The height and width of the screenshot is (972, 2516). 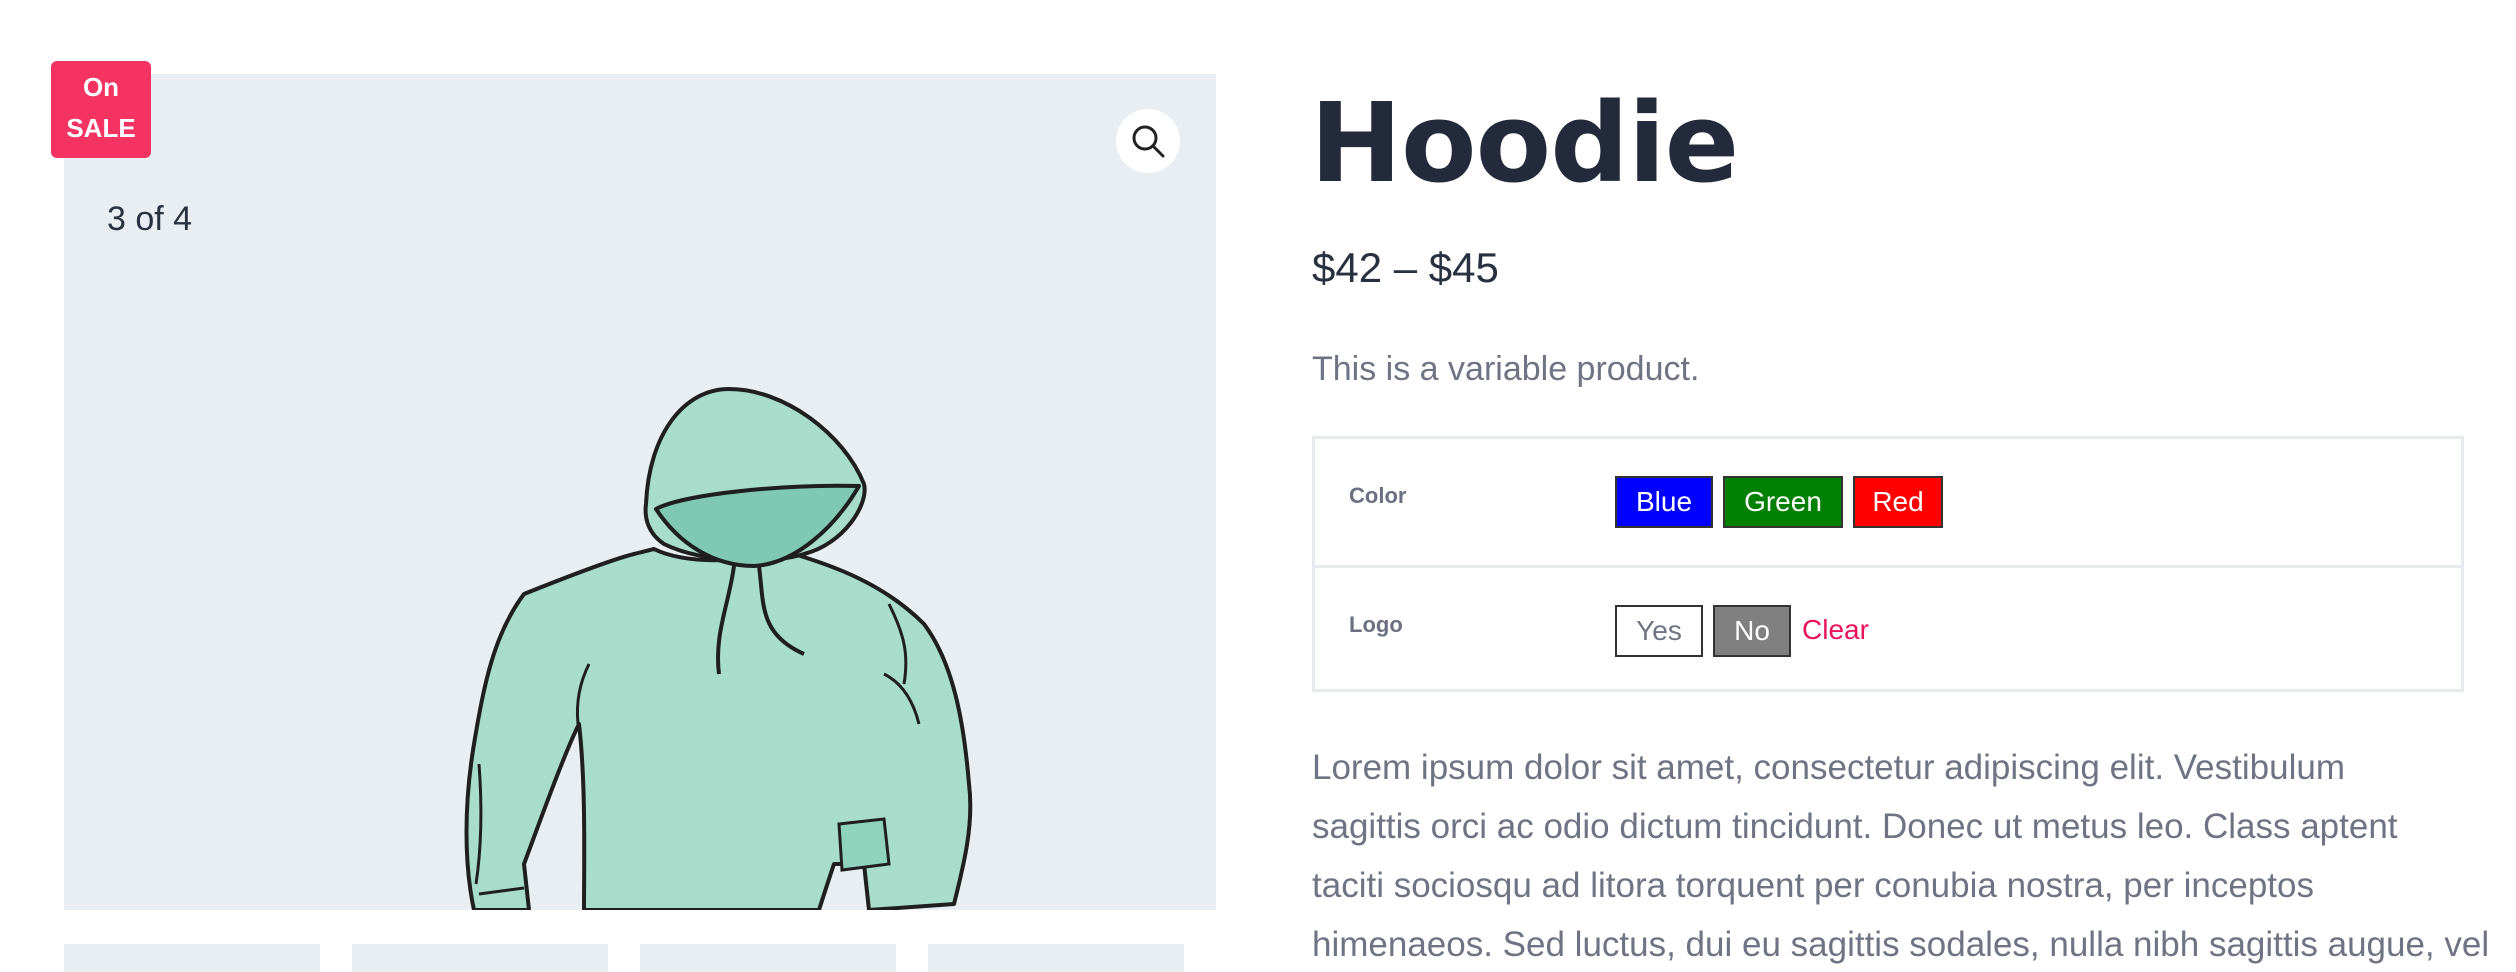 I want to click on hoodie-image, so click(x=718, y=648).